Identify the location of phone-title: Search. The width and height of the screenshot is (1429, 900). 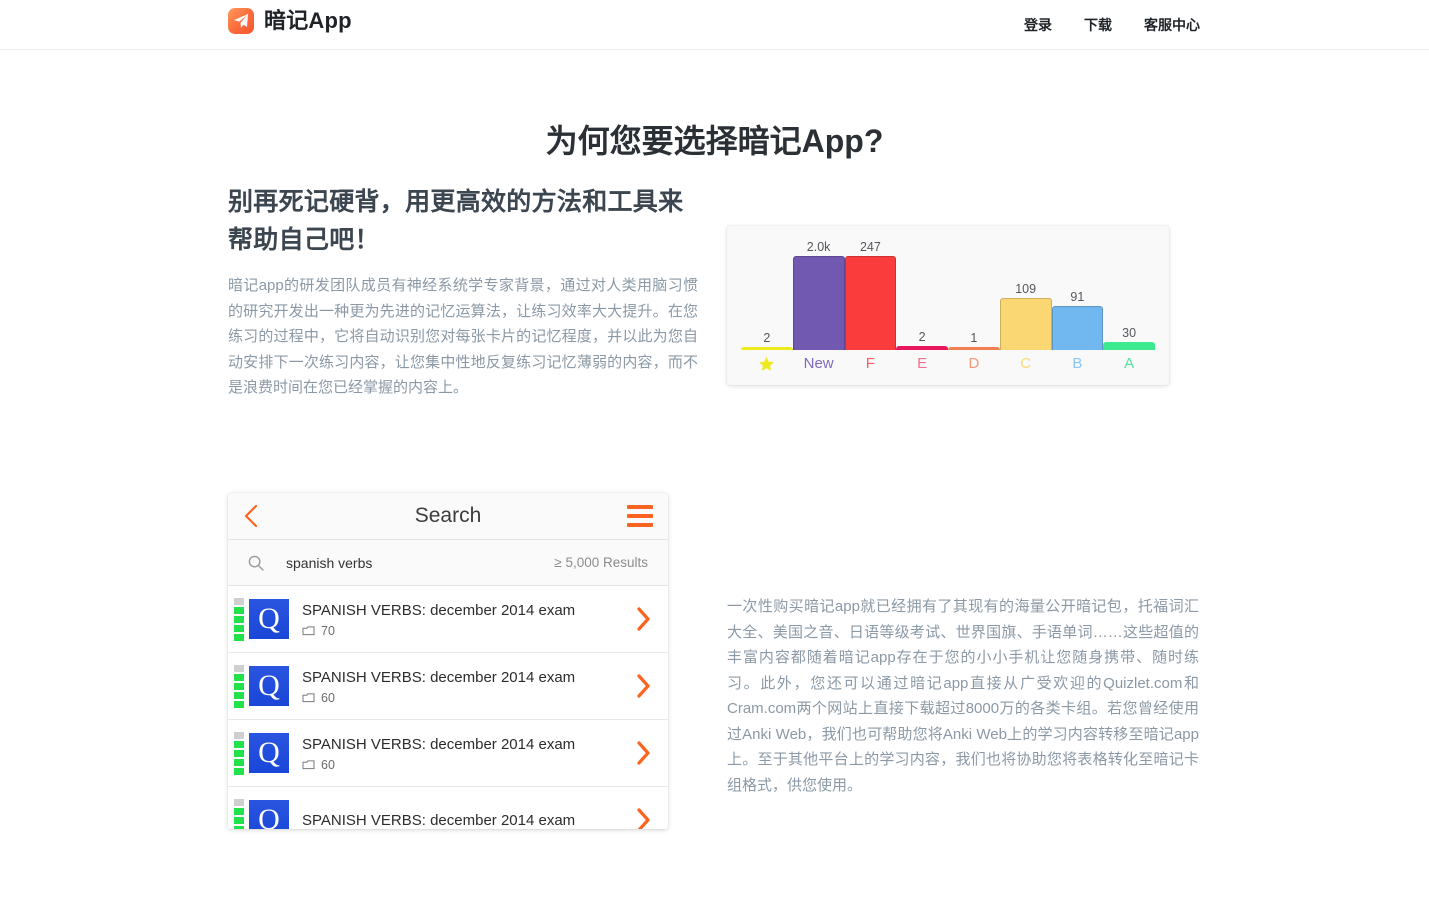
(448, 515).